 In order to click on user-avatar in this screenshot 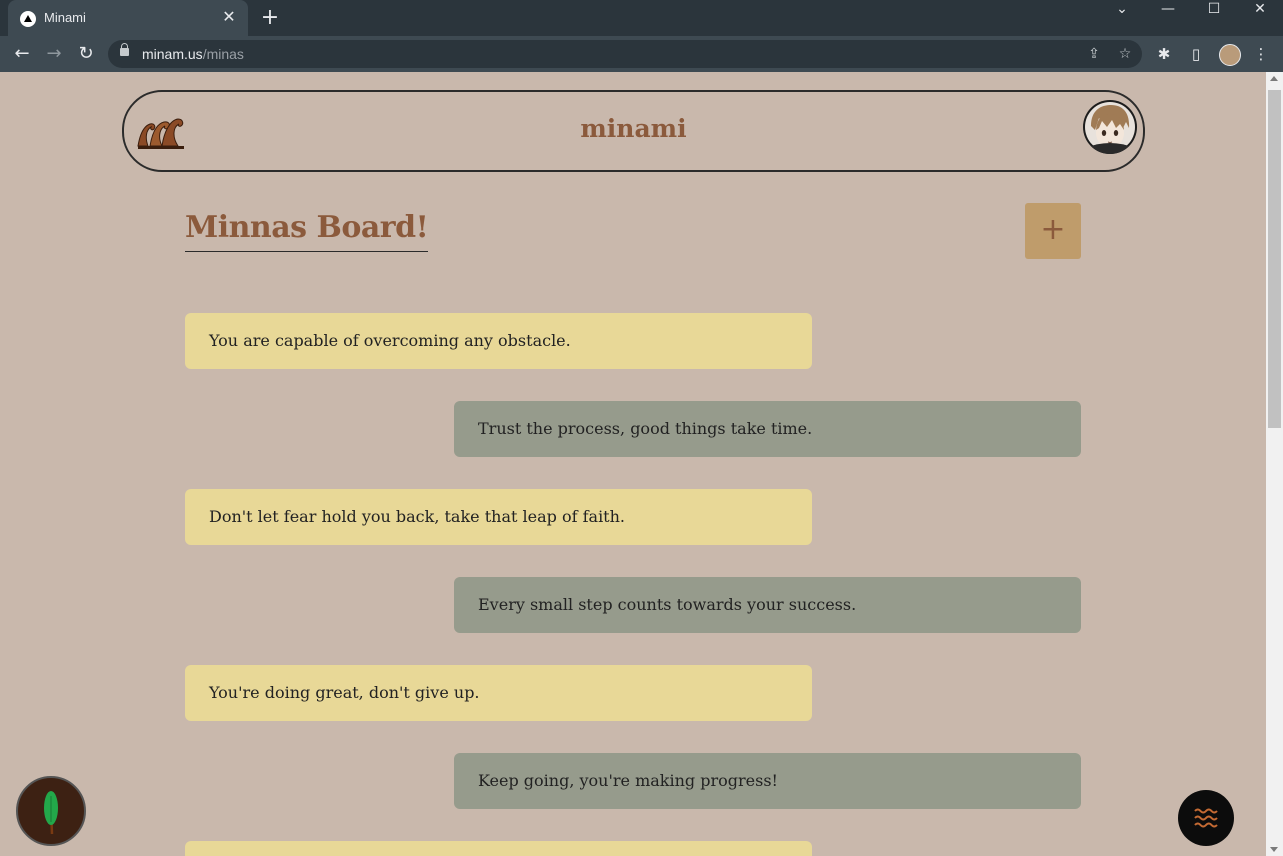, I will do `click(1110, 127)`.